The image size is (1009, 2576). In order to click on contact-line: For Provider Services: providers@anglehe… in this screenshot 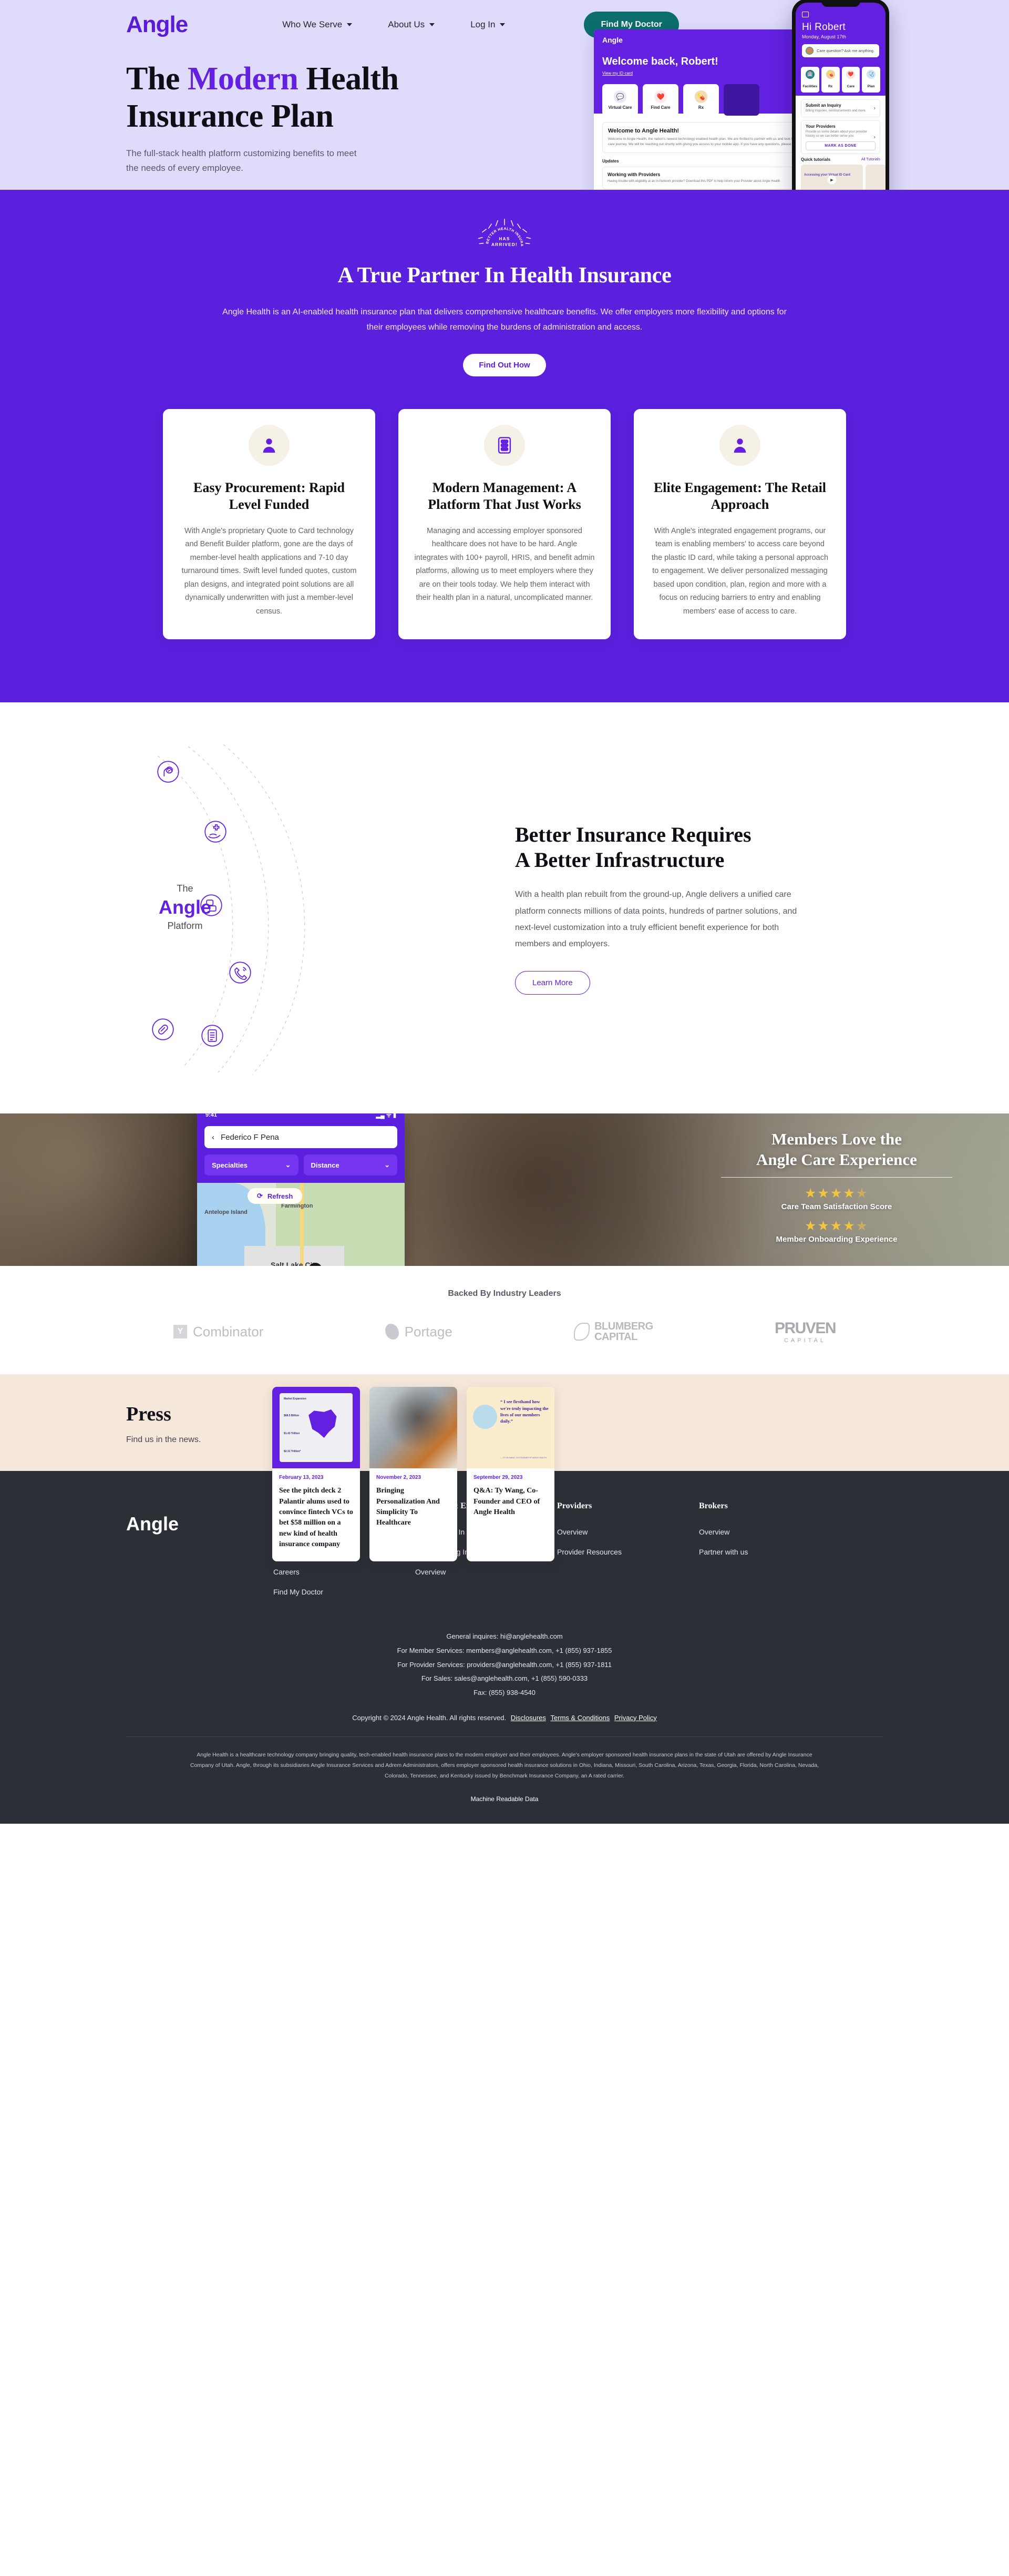, I will do `click(504, 1664)`.